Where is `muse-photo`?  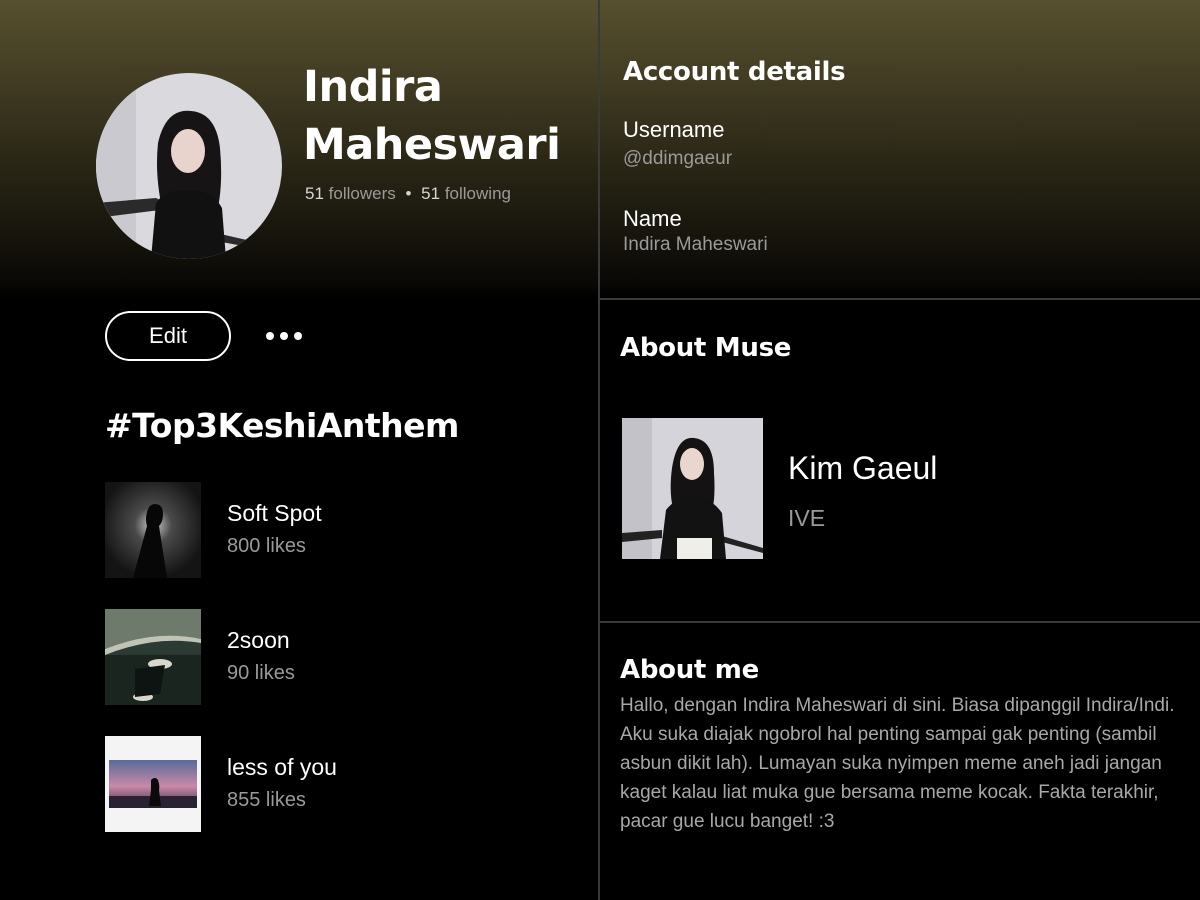 muse-photo is located at coordinates (692, 488).